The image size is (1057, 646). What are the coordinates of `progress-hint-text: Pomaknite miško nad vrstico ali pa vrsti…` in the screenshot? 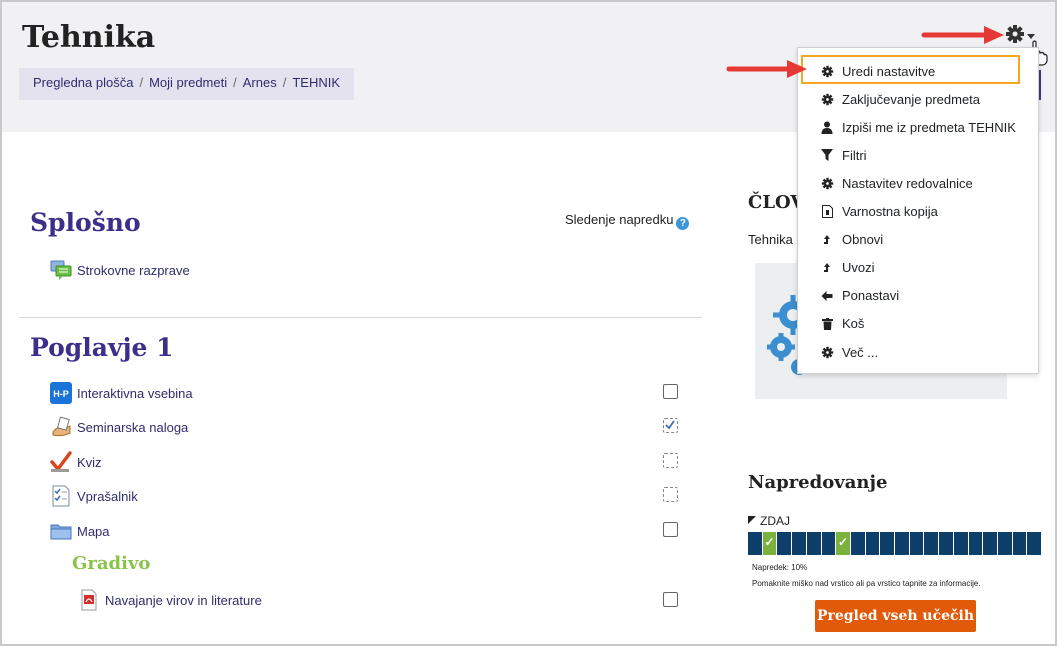 It's located at (866, 583).